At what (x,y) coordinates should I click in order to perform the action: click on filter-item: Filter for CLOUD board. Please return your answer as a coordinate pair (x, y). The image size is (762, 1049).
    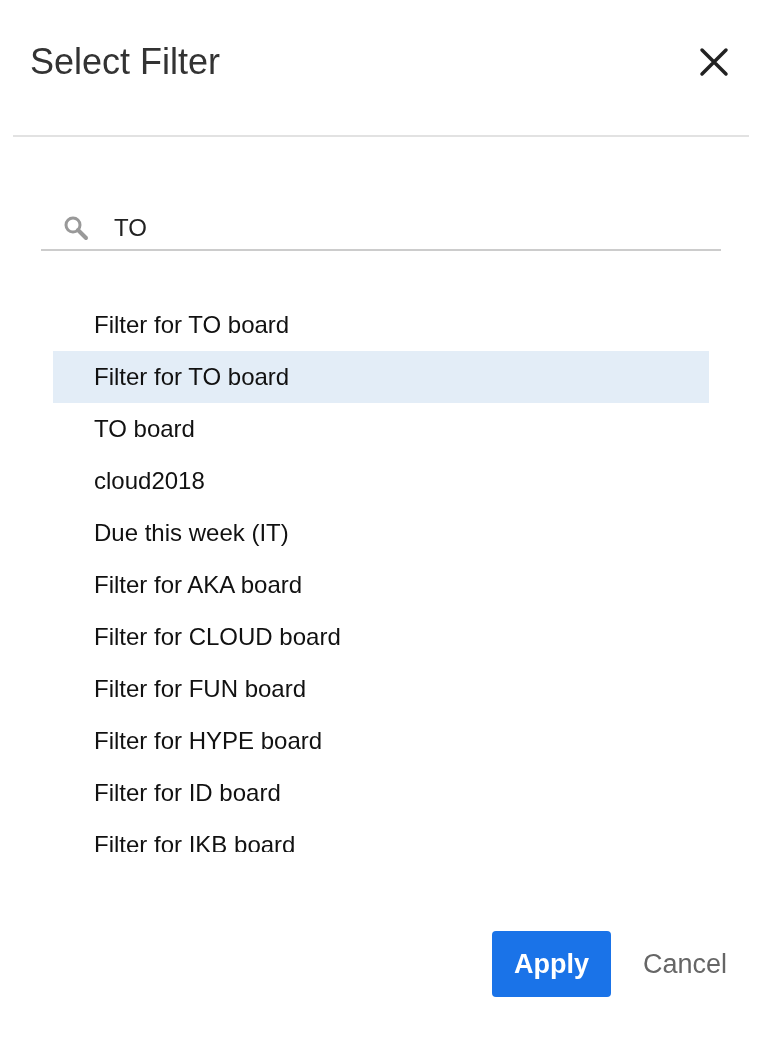
    Looking at the image, I should click on (381, 637).